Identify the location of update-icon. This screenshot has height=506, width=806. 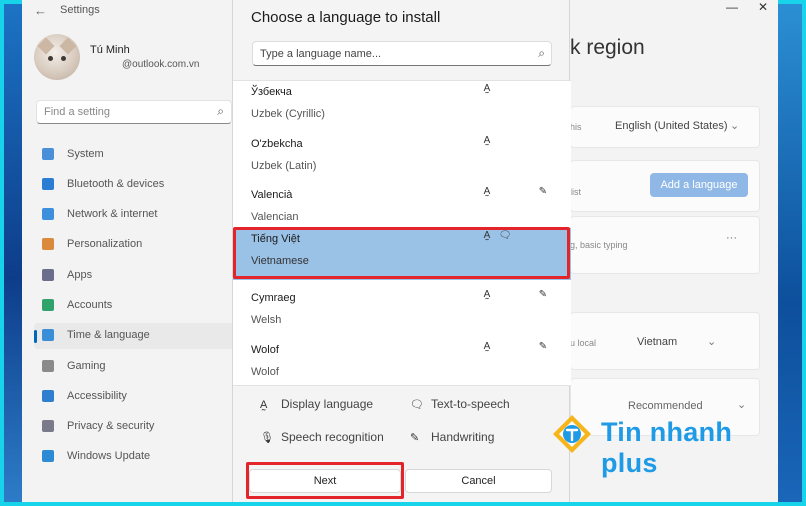
(48, 456).